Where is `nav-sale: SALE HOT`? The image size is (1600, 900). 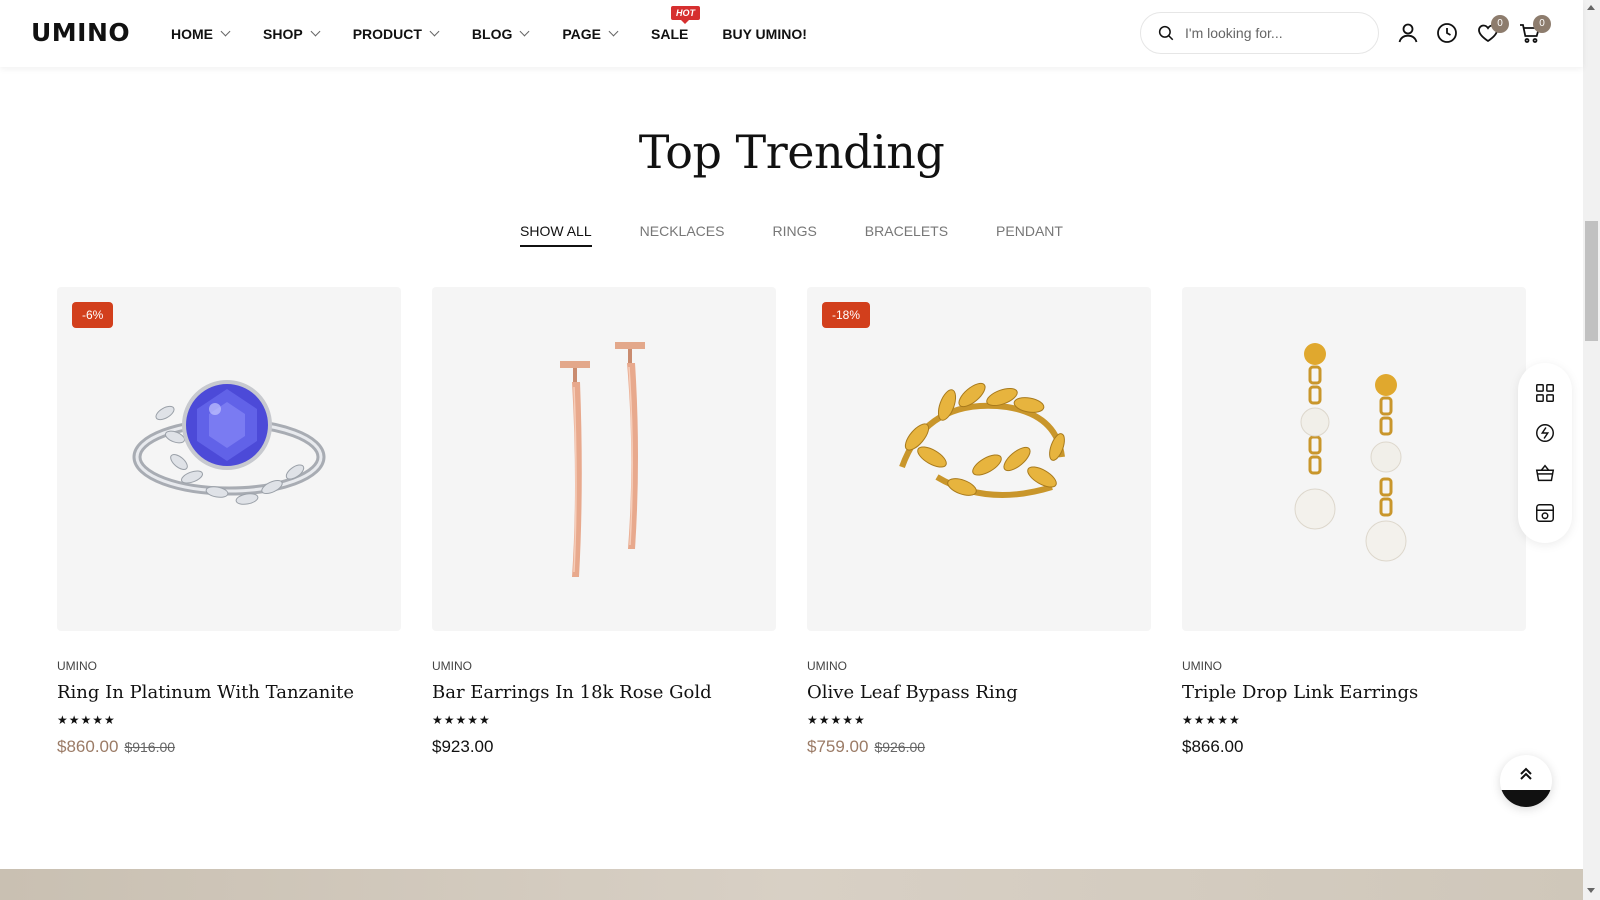
nav-sale: SALE HOT is located at coordinates (676, 23).